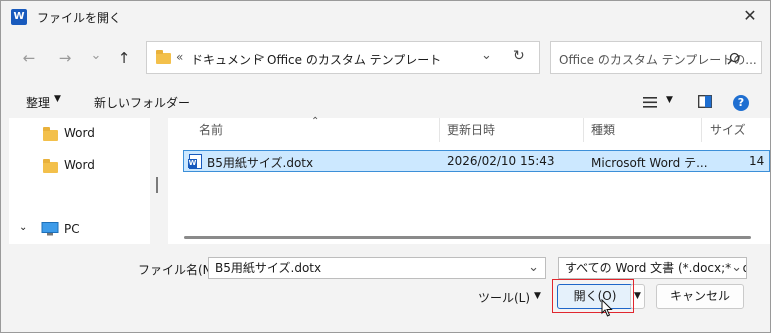 The width and height of the screenshot is (771, 333). Describe the element at coordinates (467, 237) in the screenshot. I see `horizontal-scrollbar` at that location.